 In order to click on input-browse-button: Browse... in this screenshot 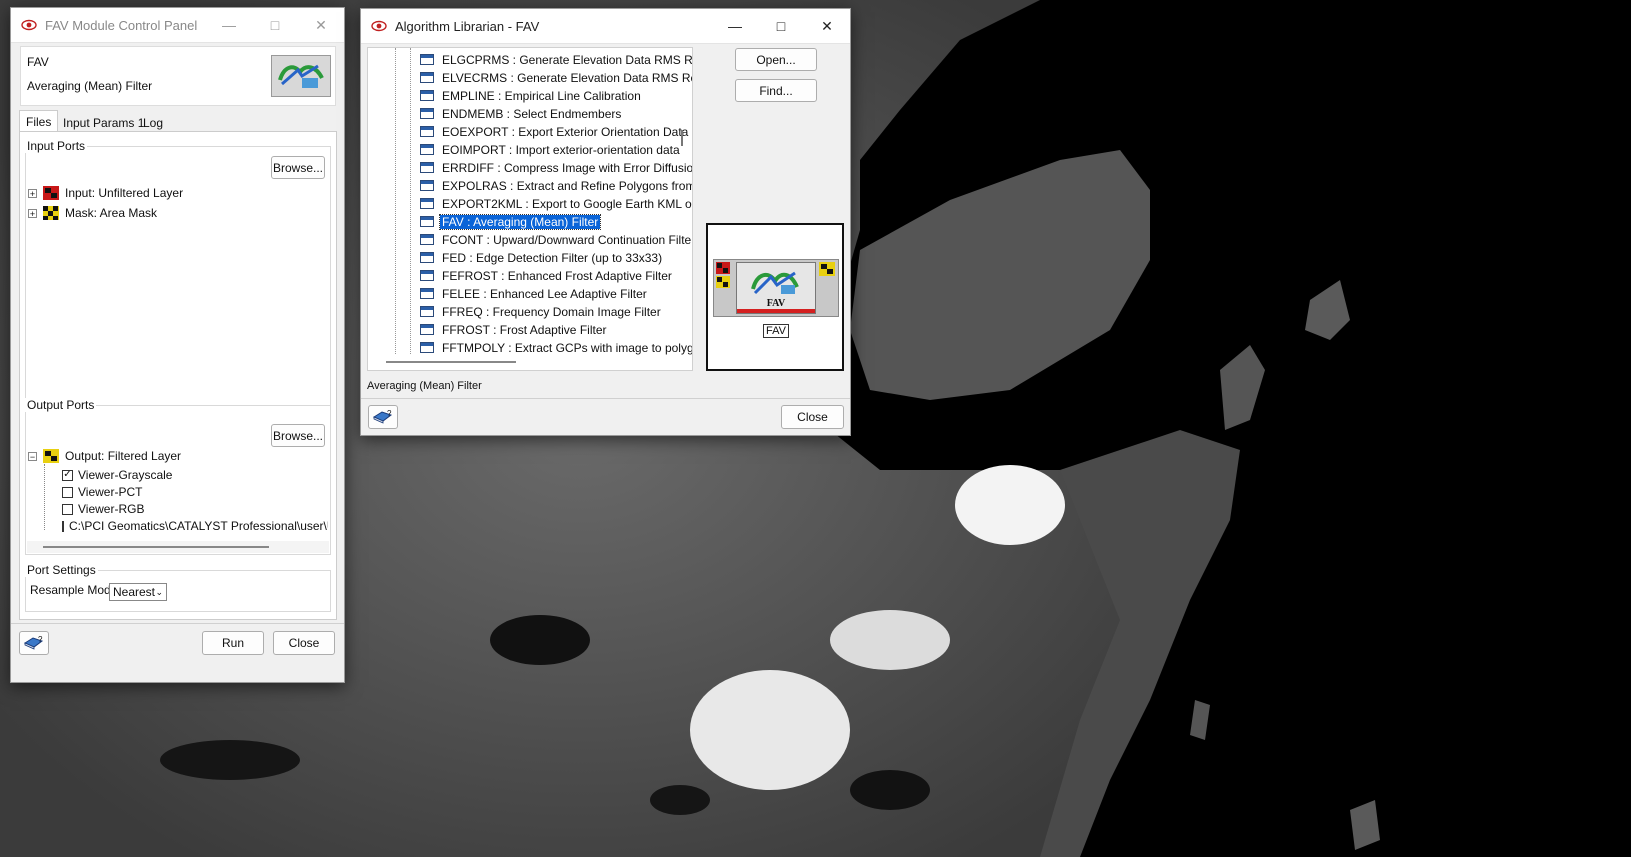, I will do `click(298, 167)`.